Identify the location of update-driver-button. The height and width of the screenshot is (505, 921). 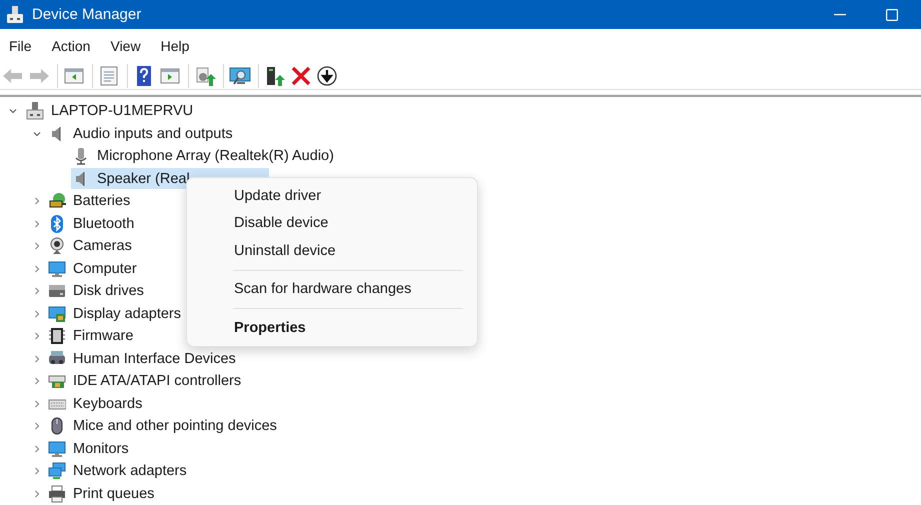
(205, 75).